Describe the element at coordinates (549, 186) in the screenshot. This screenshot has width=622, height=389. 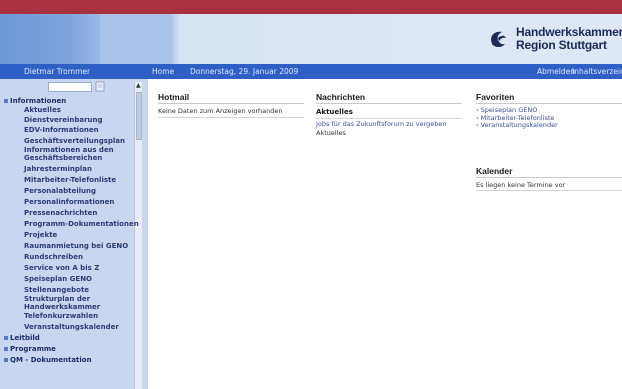
I see `kalender-empty-text: Es liegen keine Termine vor` at that location.